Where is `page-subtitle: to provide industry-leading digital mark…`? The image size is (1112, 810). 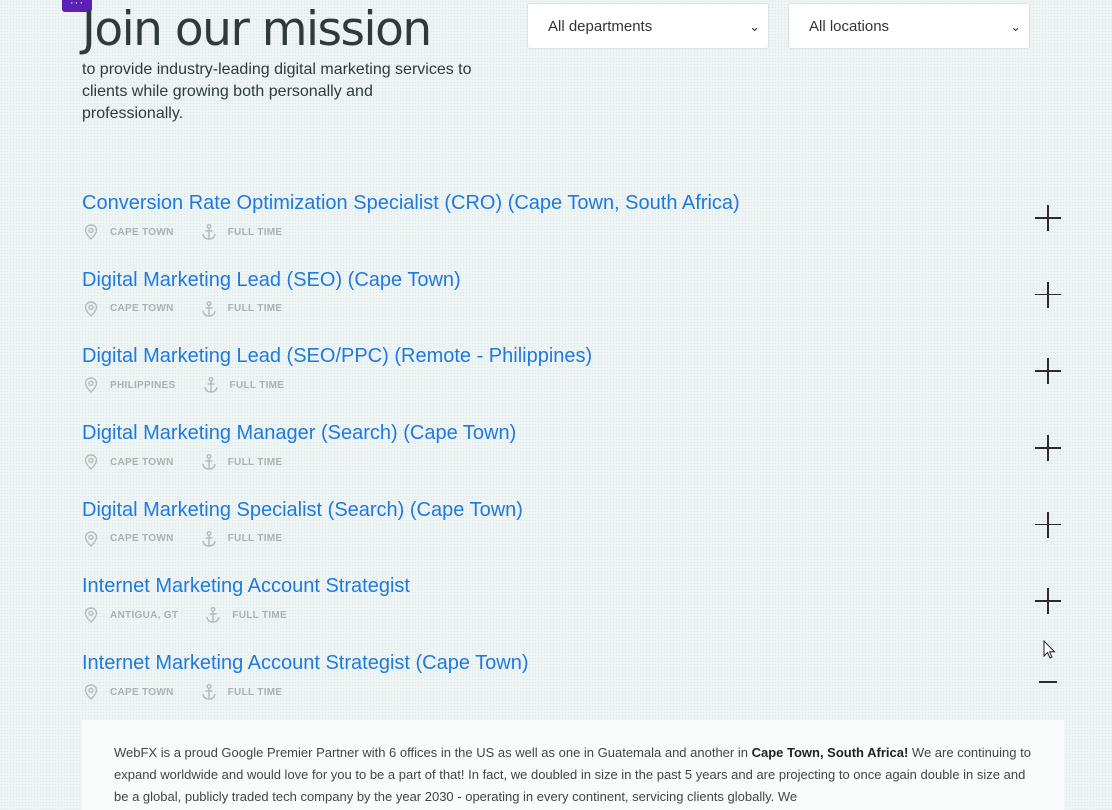
page-subtitle: to provide industry-leading digital mark… is located at coordinates (277, 91).